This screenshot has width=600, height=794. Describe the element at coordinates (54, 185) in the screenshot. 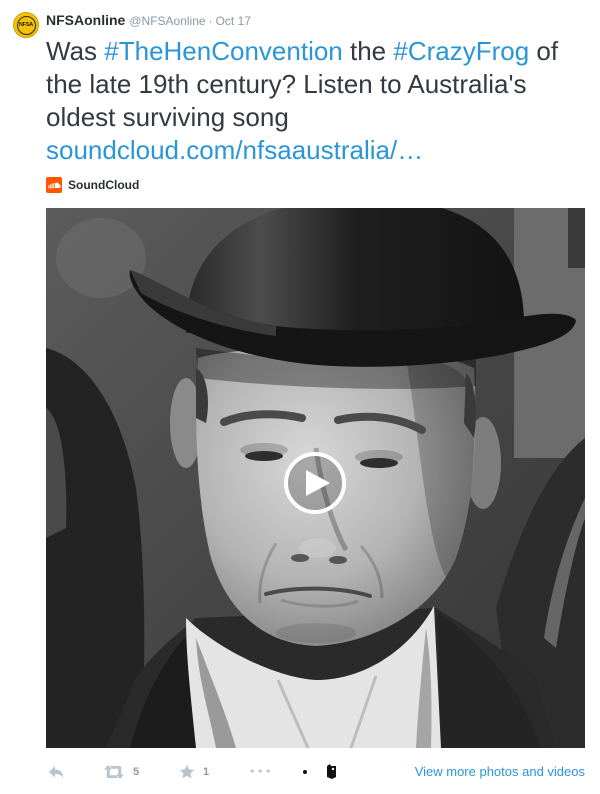

I see `soundcloud-icon` at that location.